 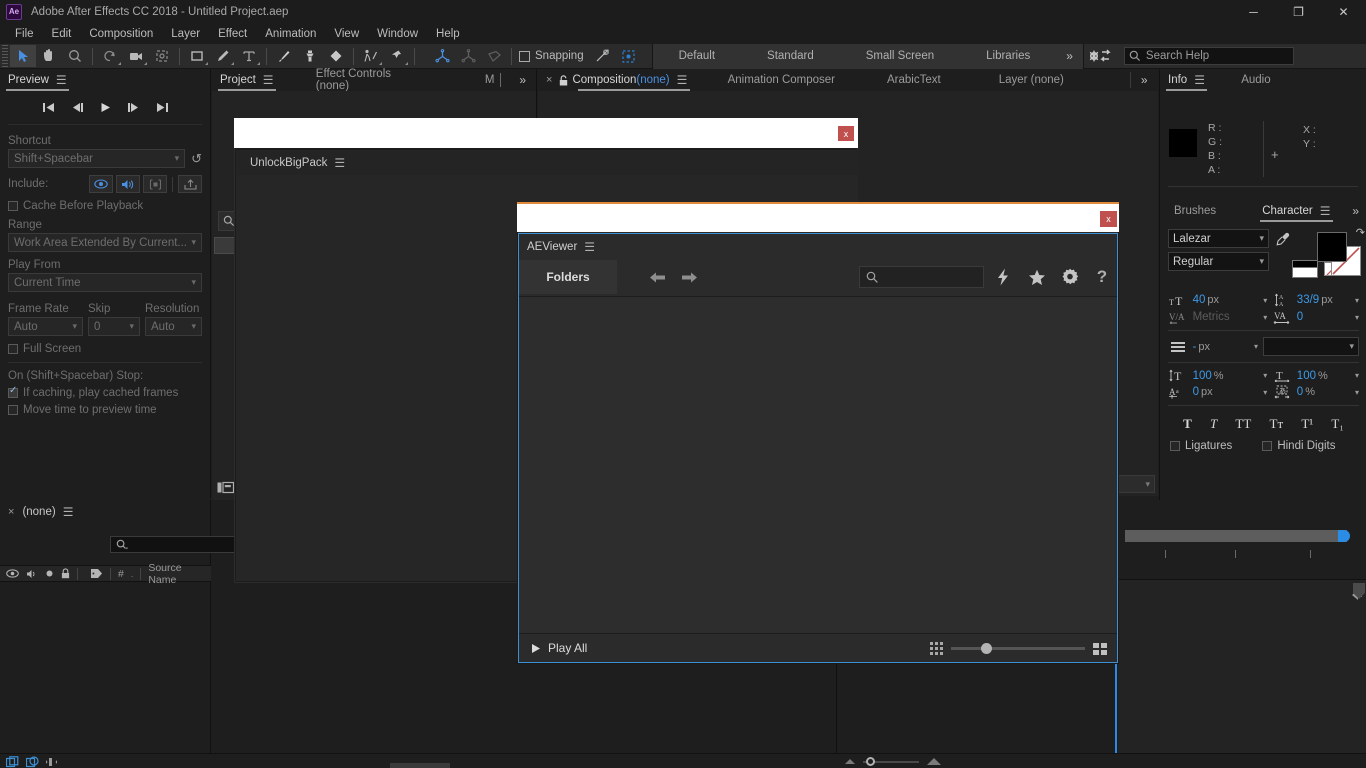 I want to click on tab-project: Project ☰, so click(x=247, y=80).